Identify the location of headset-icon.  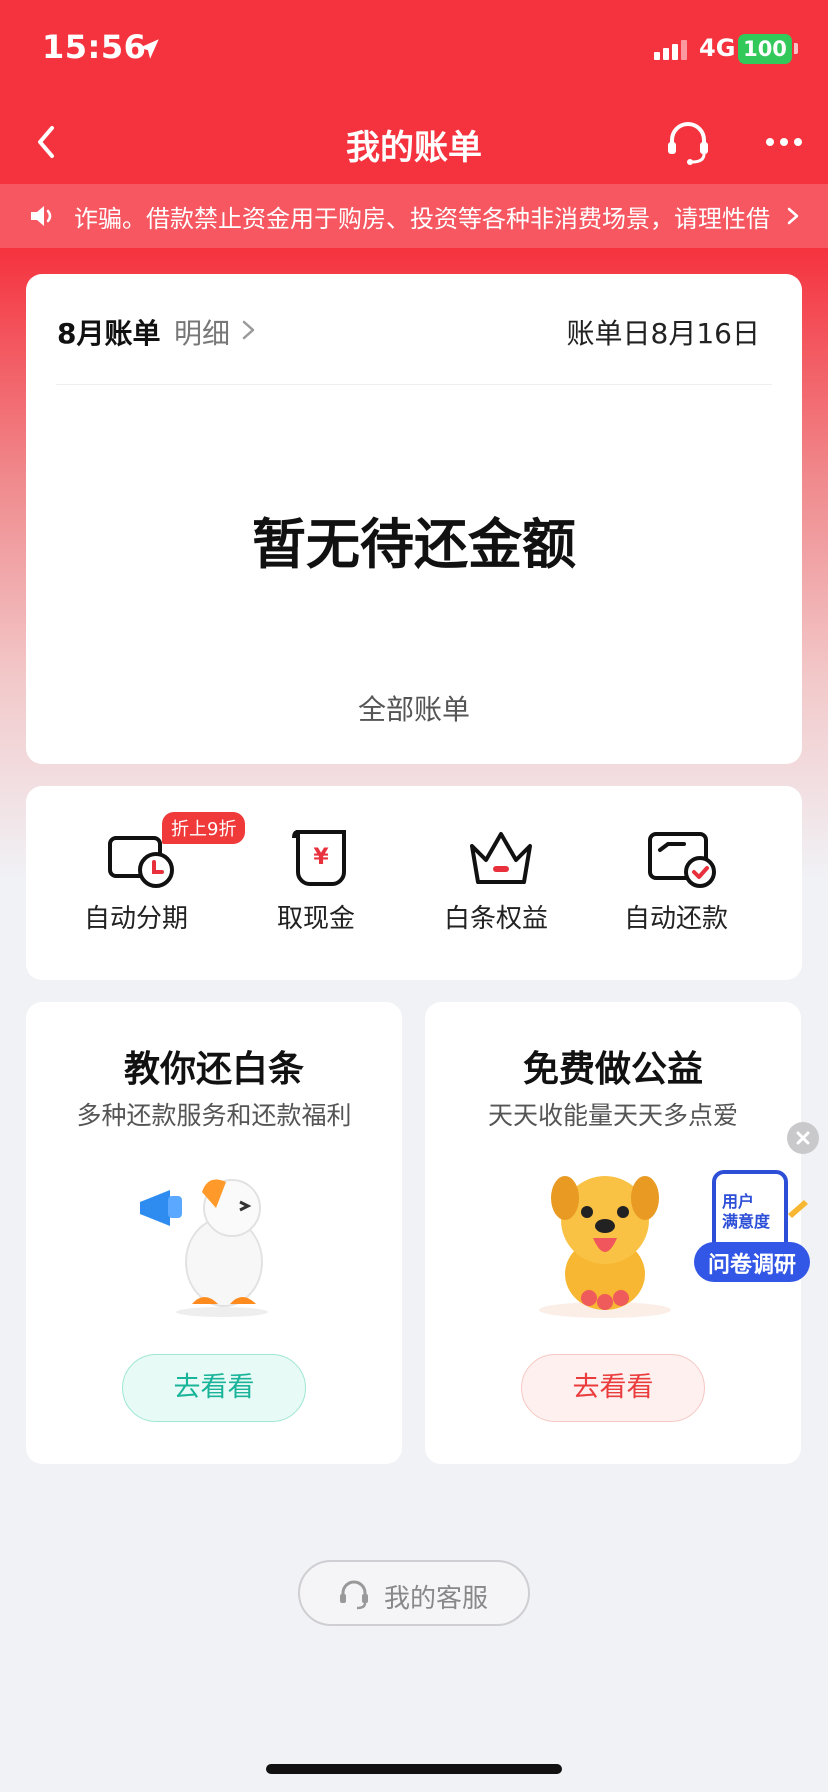
(354, 1595).